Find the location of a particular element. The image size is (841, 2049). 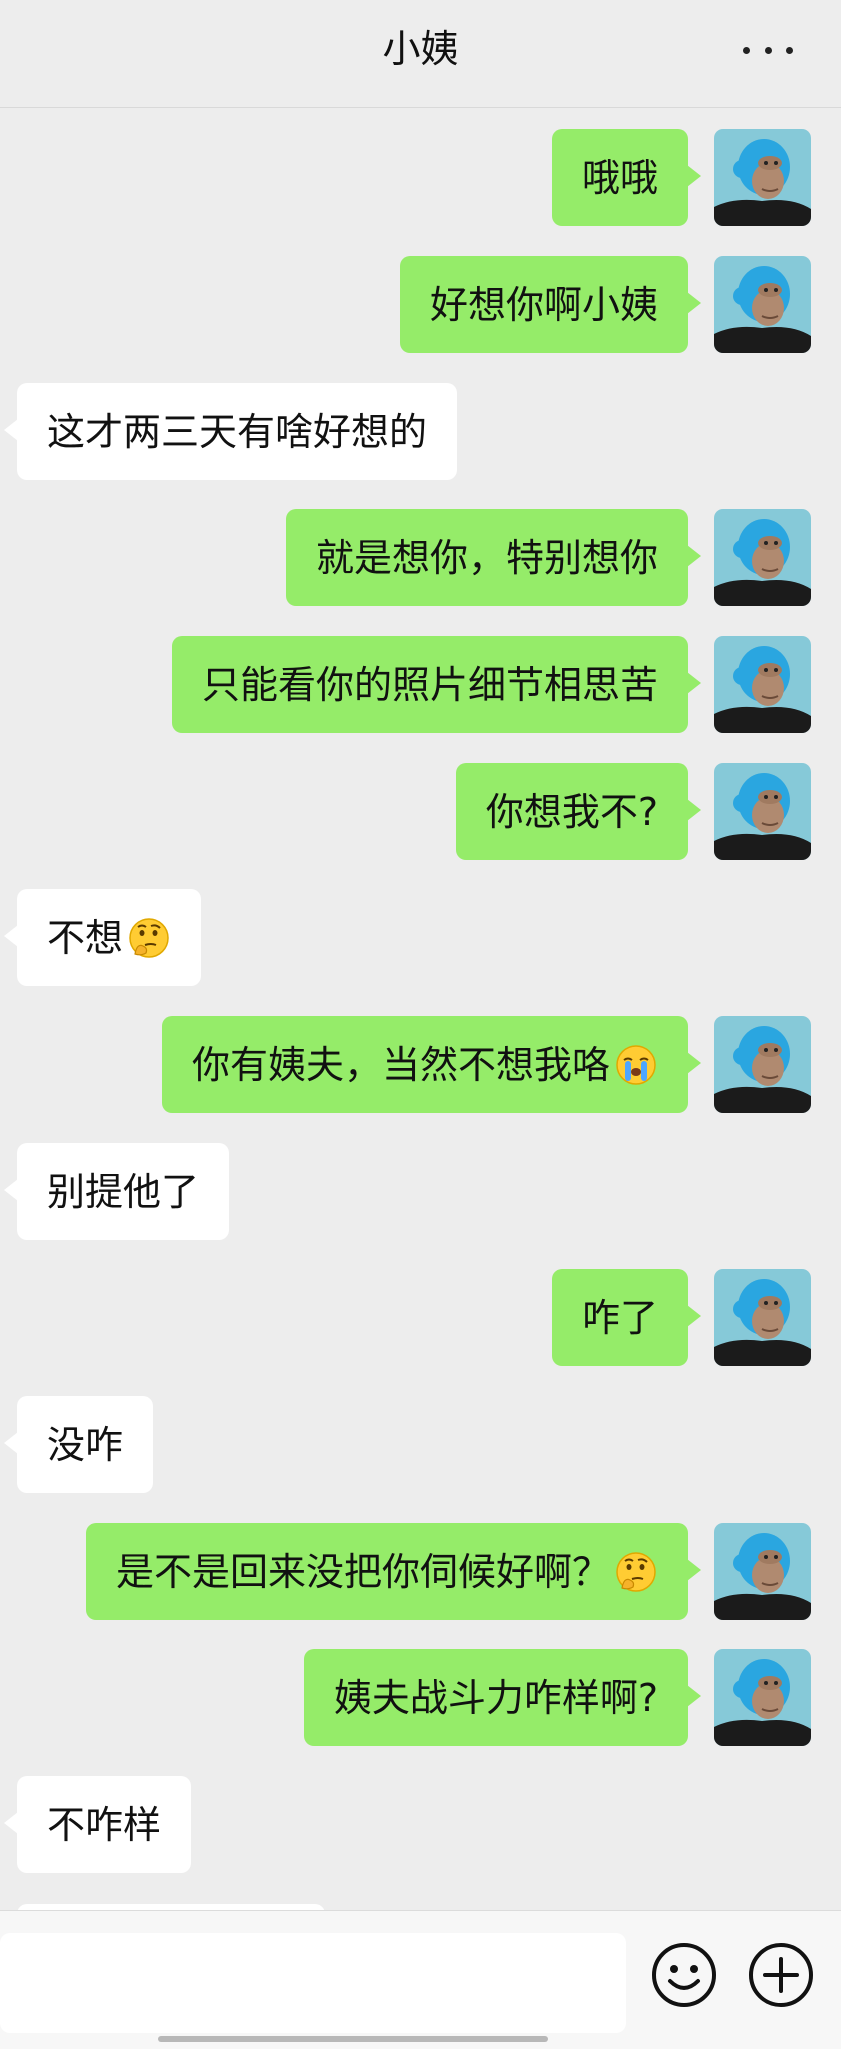

message-input is located at coordinates (313, 1983).